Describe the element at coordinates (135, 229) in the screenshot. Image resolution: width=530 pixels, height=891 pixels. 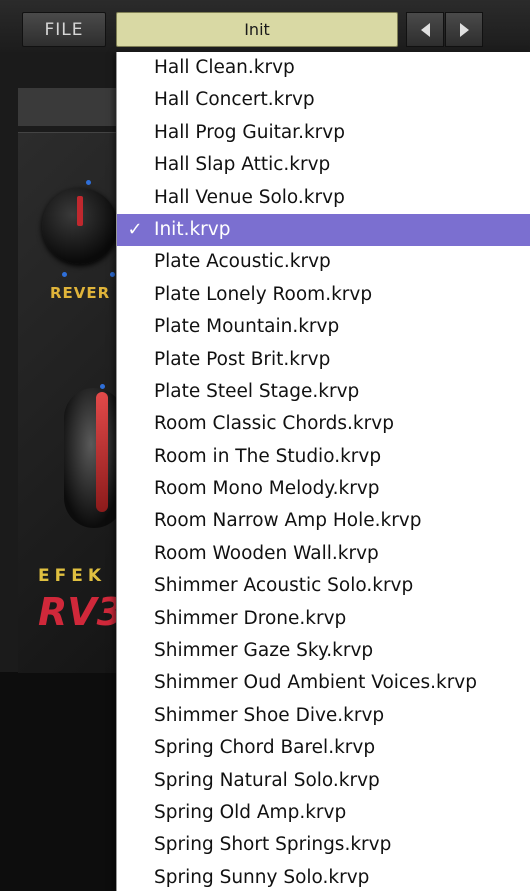
I see `checkmark-icon: ✓` at that location.